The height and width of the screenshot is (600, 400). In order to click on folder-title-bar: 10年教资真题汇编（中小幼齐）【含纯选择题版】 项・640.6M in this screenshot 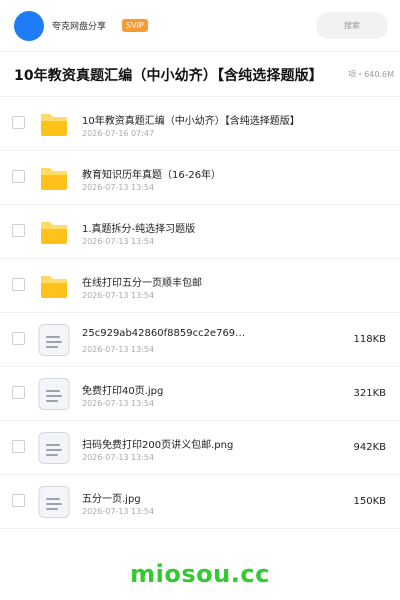, I will do `click(200, 75)`.